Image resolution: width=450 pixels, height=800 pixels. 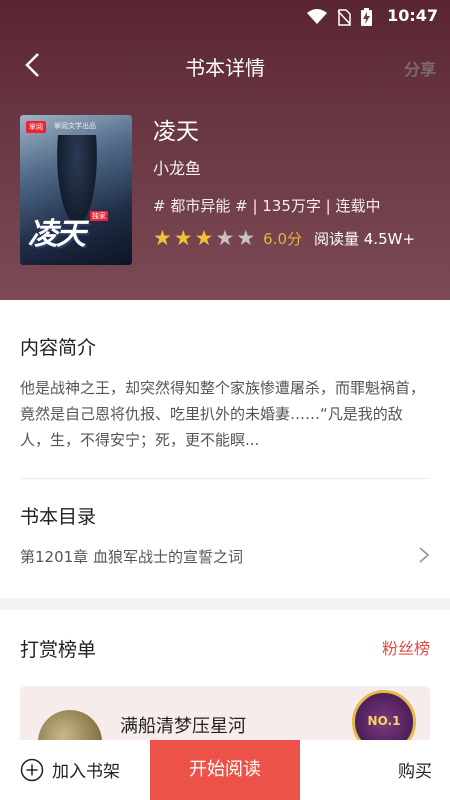 What do you see at coordinates (57, 234) in the screenshot?
I see `cover-title: 凌天` at bounding box center [57, 234].